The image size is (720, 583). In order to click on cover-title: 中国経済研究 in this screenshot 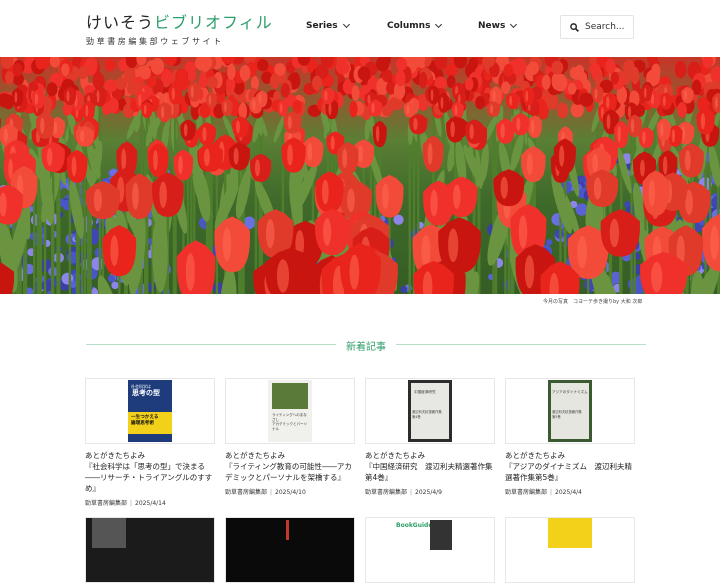, I will do `click(425, 392)`.